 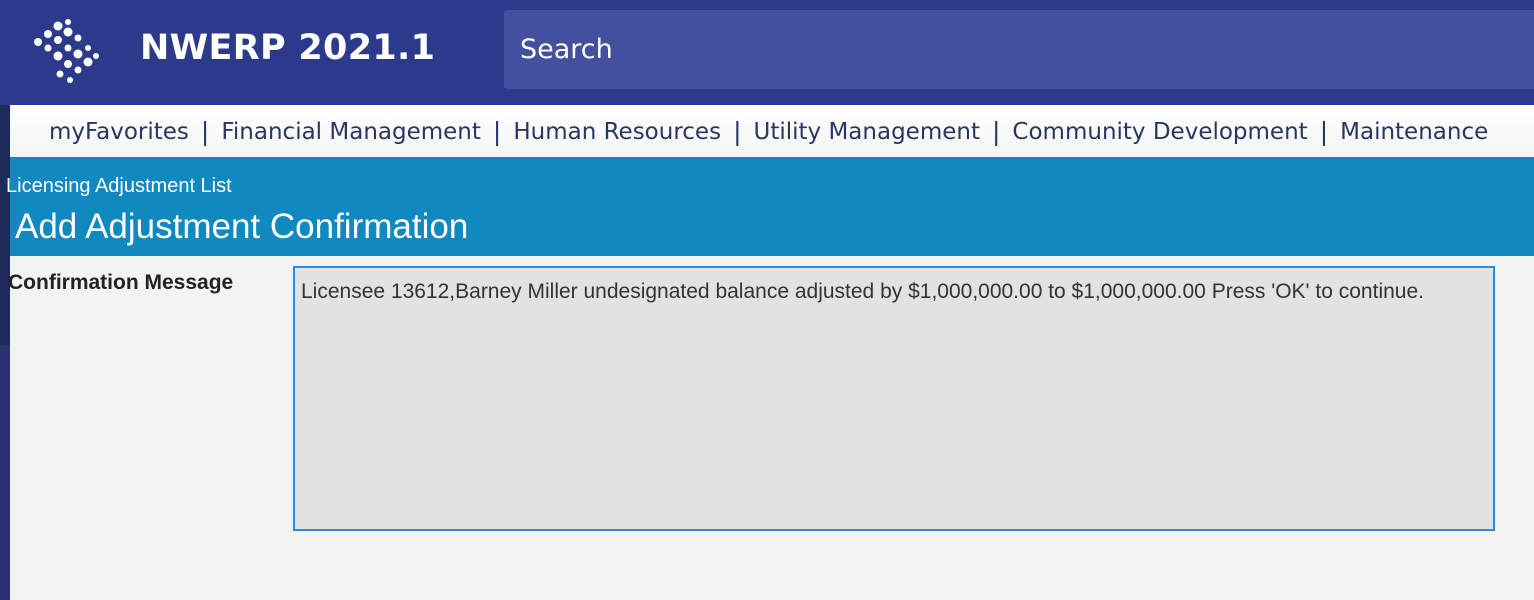 What do you see at coordinates (617, 132) in the screenshot?
I see `menu-item-human-resources: Human Resources` at bounding box center [617, 132].